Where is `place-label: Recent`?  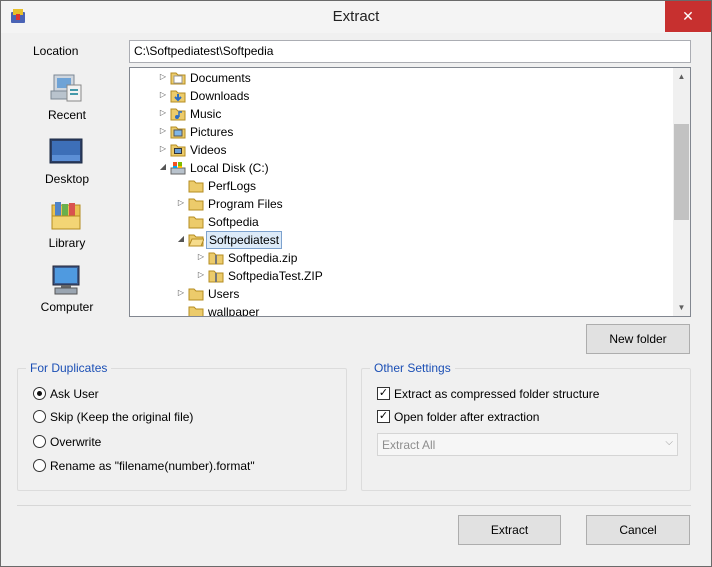 place-label: Recent is located at coordinates (67, 115).